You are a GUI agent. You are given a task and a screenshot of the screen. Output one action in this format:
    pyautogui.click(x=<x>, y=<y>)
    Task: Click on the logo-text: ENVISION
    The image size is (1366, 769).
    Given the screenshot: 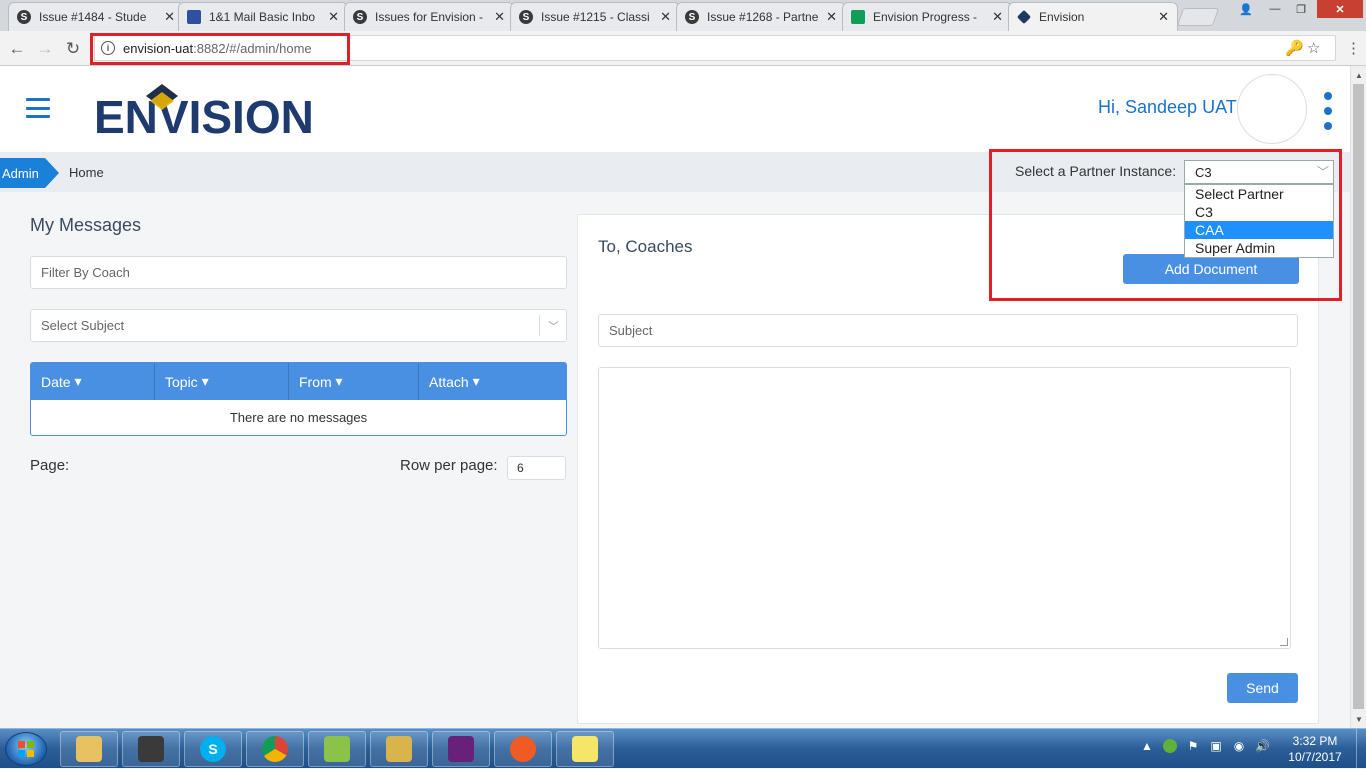 What is the action you would take?
    pyautogui.click(x=204, y=114)
    